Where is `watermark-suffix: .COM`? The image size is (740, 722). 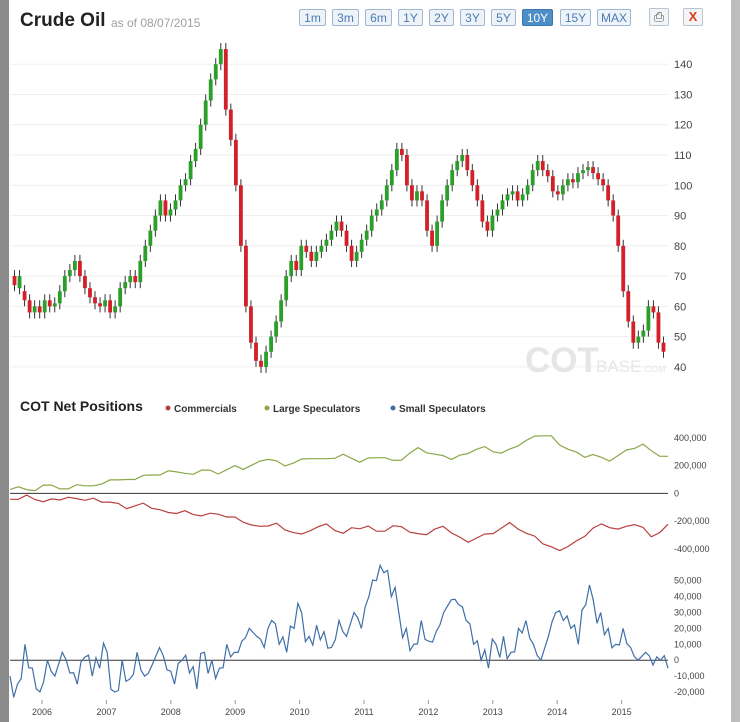
watermark-suffix: .COM is located at coordinates (654, 369).